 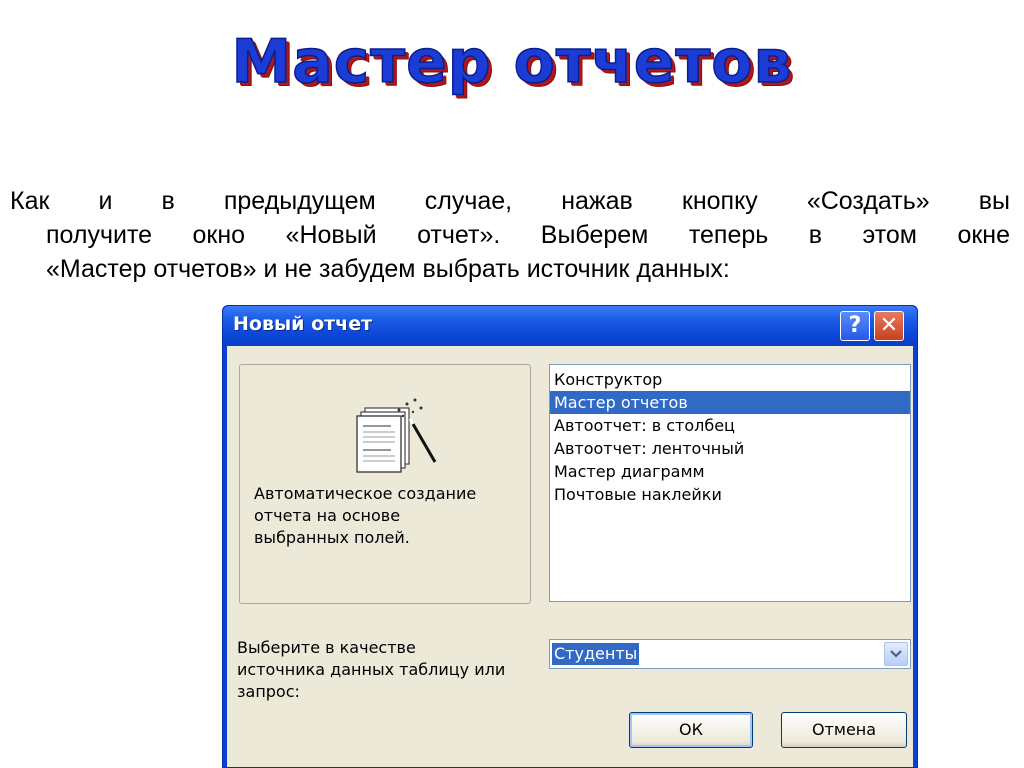 What do you see at coordinates (730, 471) in the screenshot?
I see `list-item-chart-wizard: Мастер диаграмм` at bounding box center [730, 471].